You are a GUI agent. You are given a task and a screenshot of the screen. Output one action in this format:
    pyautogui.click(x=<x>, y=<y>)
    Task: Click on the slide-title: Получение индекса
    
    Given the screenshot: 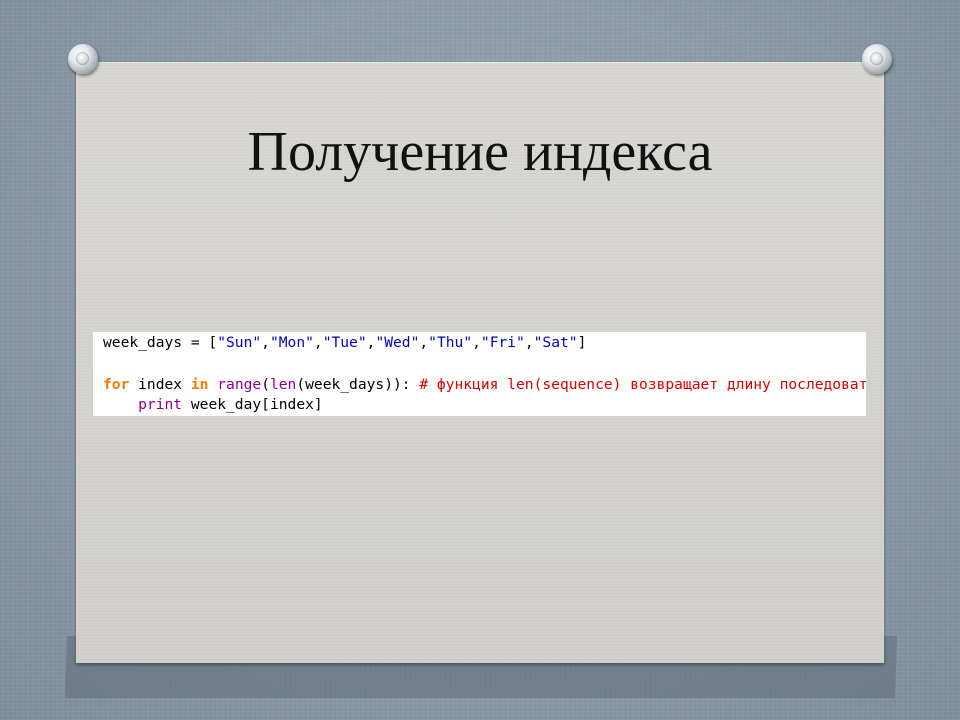 What is the action you would take?
    pyautogui.click(x=480, y=152)
    